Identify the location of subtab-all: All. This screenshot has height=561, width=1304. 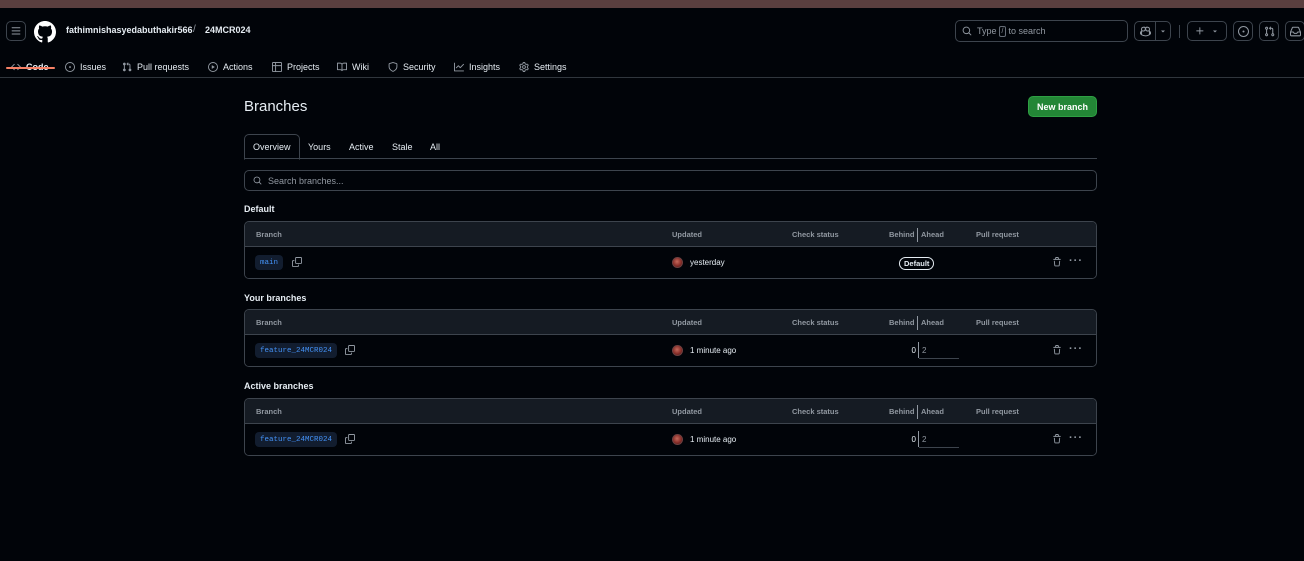
(435, 146).